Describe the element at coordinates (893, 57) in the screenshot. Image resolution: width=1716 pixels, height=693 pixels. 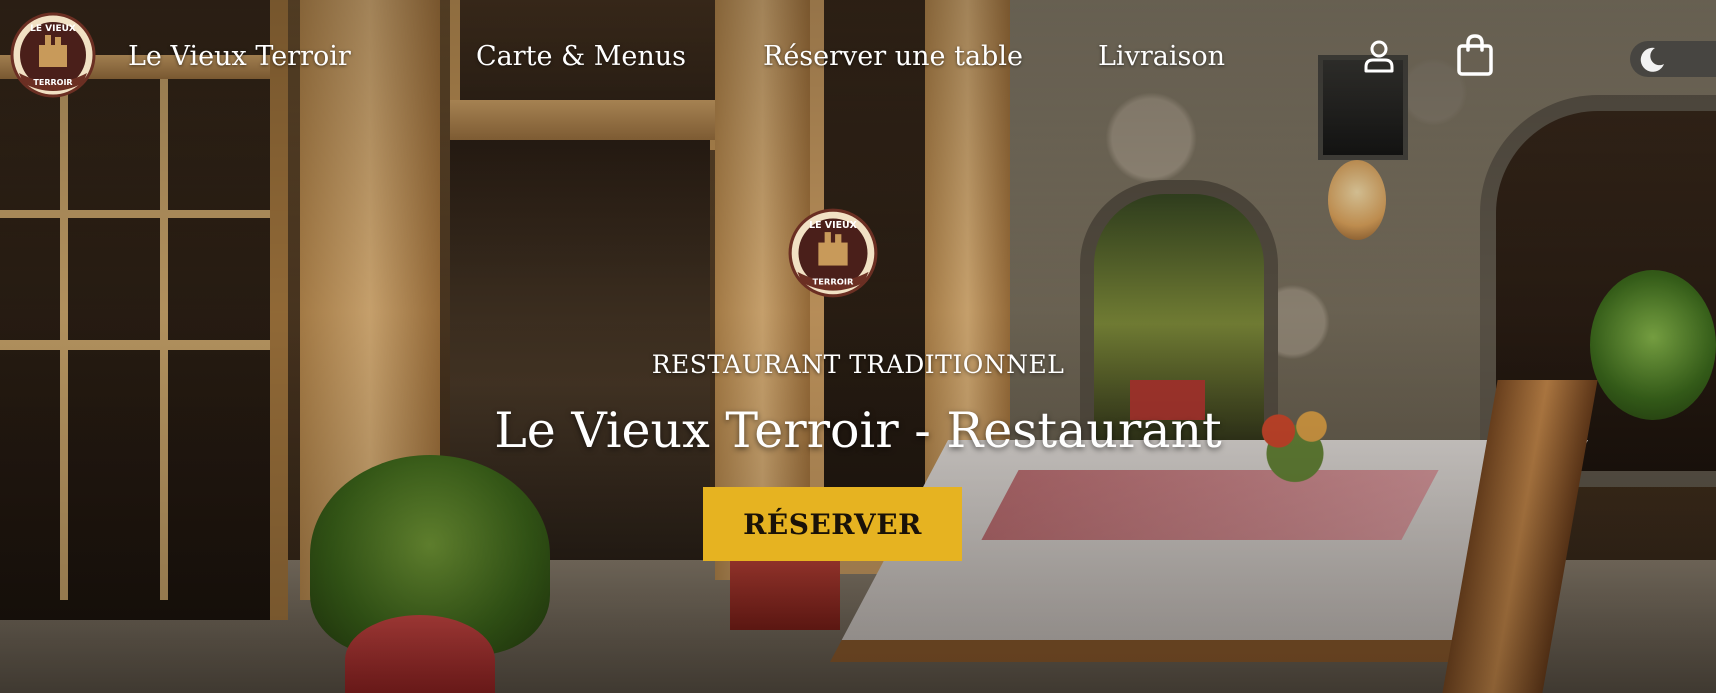
I see `nav-link-reserver-table: Réserver une table` at that location.